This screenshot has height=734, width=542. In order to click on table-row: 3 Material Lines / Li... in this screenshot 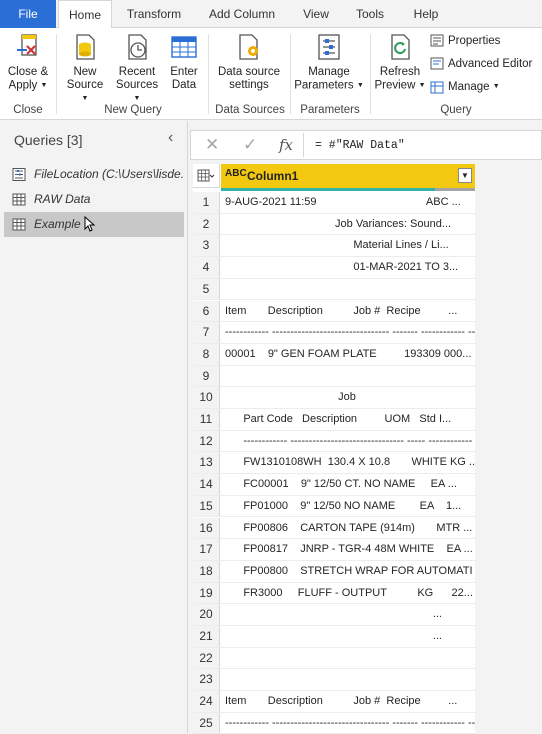, I will do `click(334, 246)`.